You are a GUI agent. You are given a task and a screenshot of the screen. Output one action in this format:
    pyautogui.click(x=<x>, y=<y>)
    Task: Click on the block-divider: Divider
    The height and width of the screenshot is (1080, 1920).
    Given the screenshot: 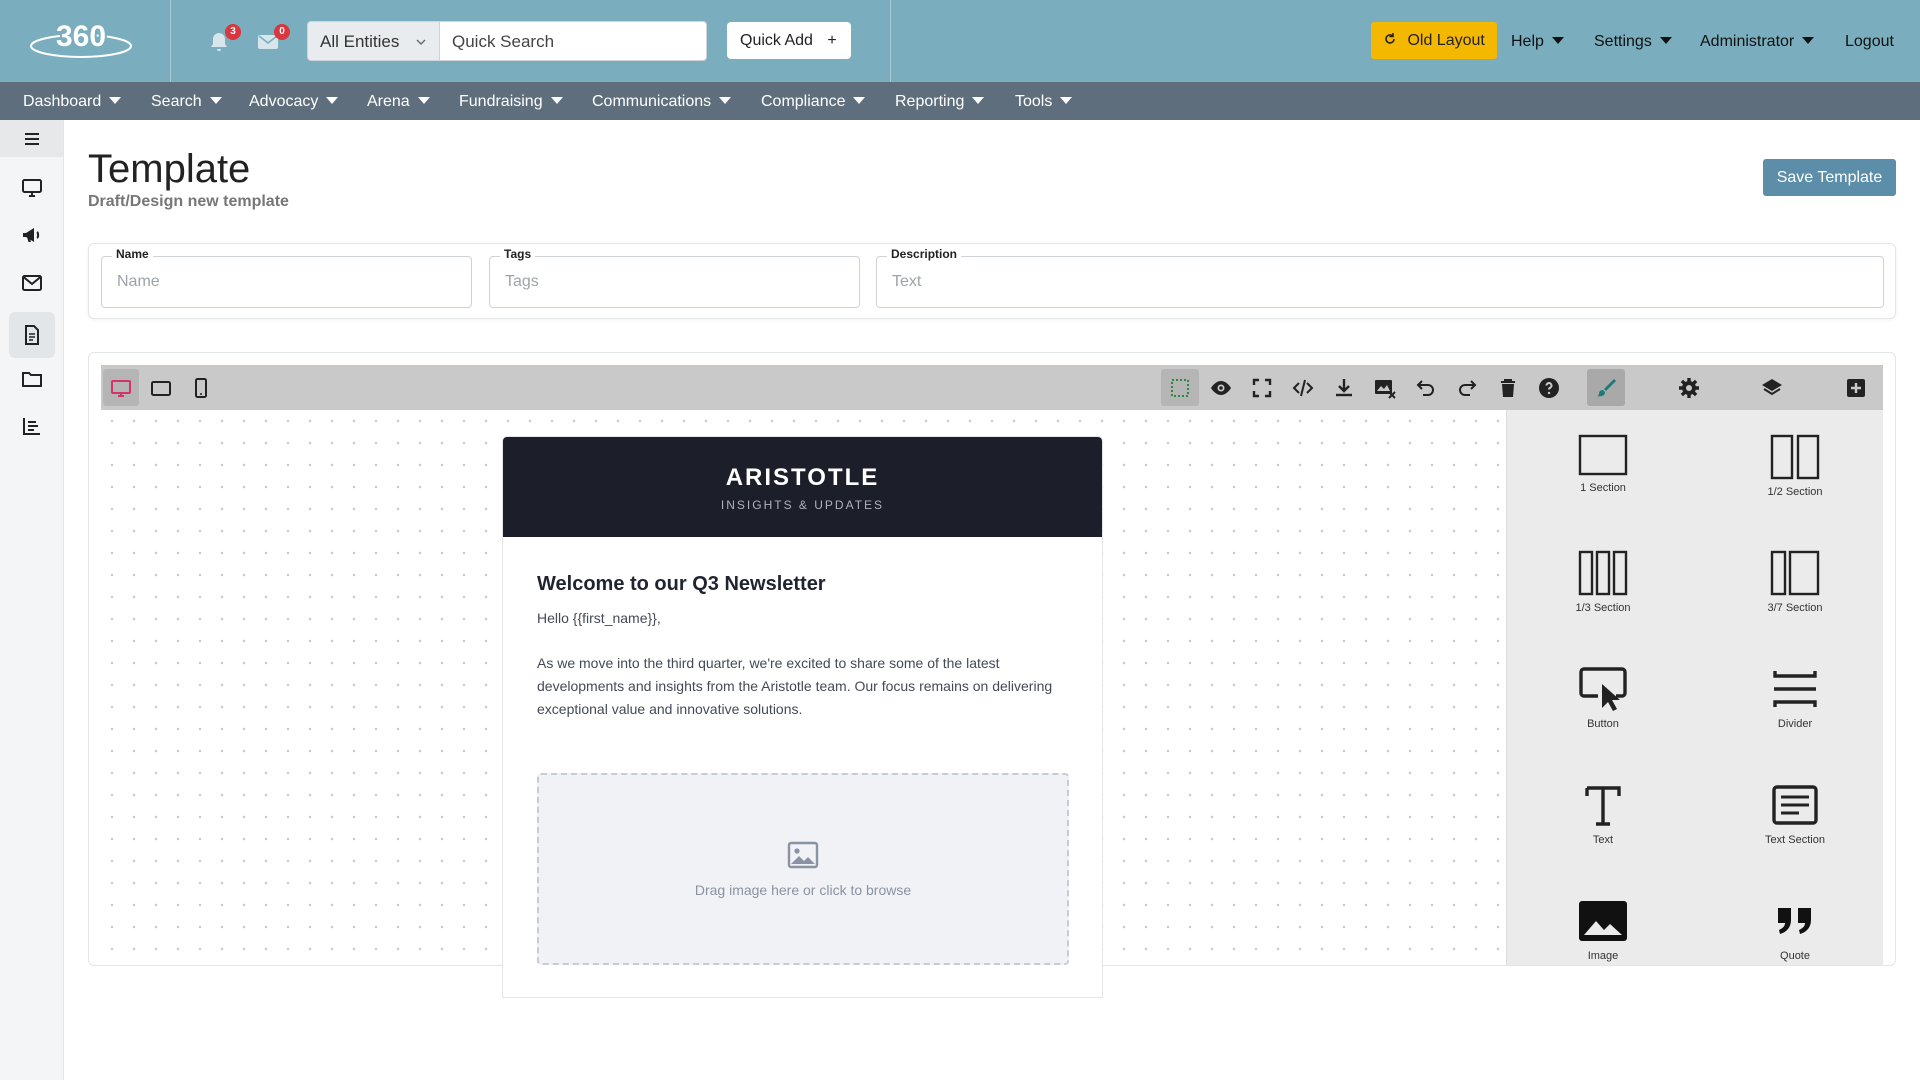 What is the action you would take?
    pyautogui.click(x=1795, y=698)
    